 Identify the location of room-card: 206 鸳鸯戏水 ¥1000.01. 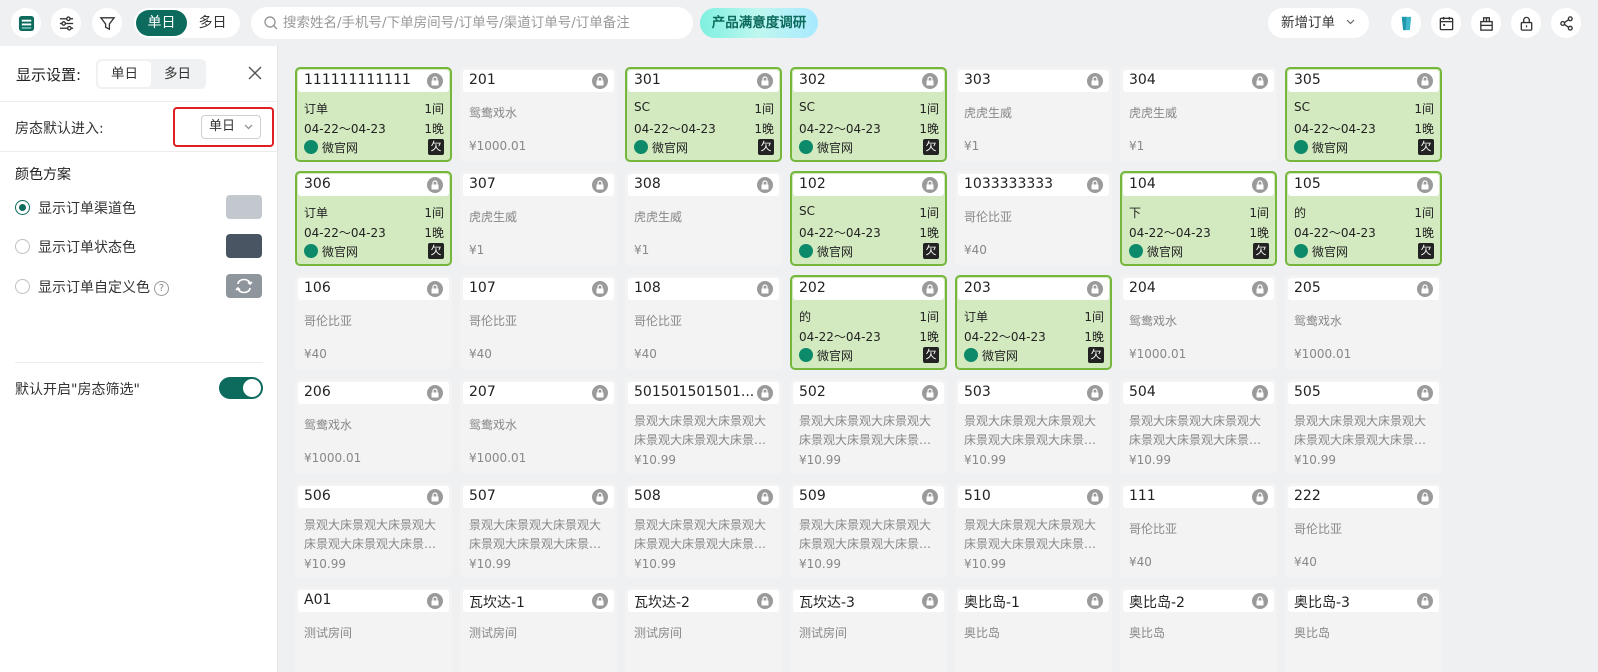
(373, 426).